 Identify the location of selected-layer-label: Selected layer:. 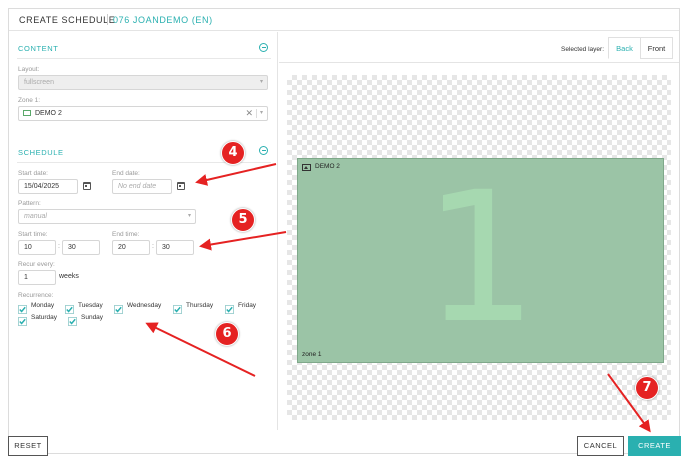
(582, 49).